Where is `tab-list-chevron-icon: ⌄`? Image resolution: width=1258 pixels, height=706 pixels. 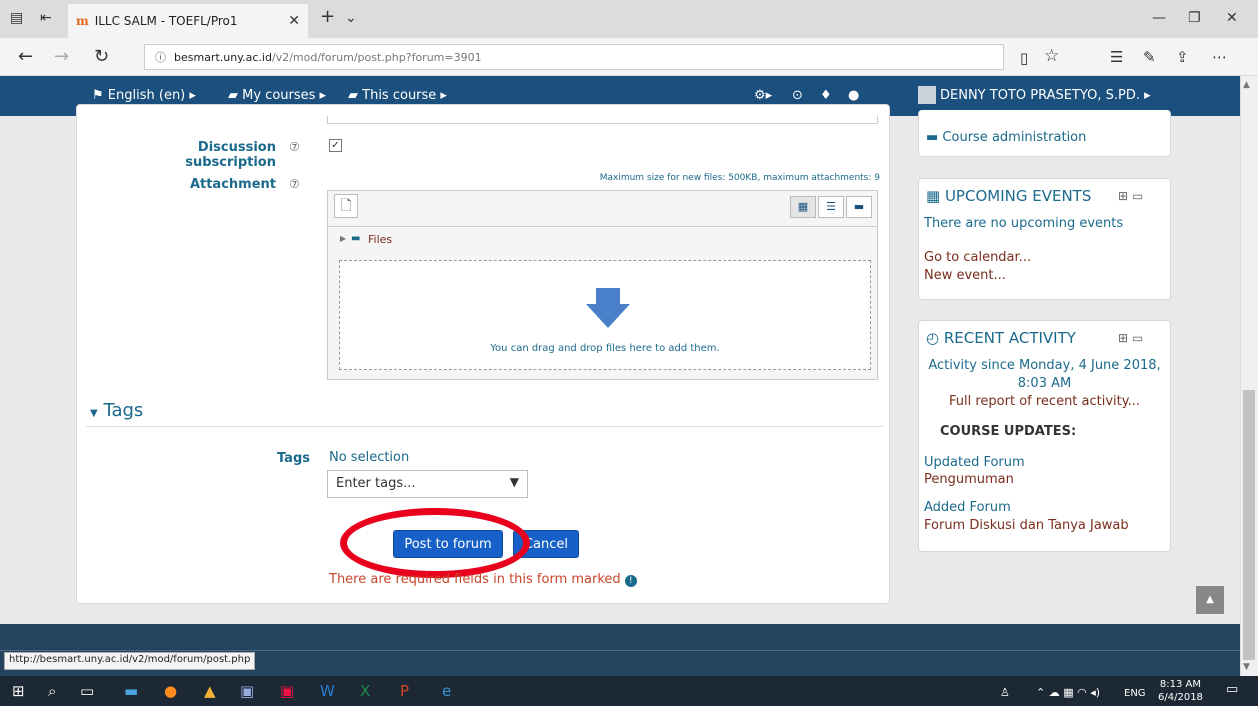
tab-list-chevron-icon: ⌄ is located at coordinates (351, 18).